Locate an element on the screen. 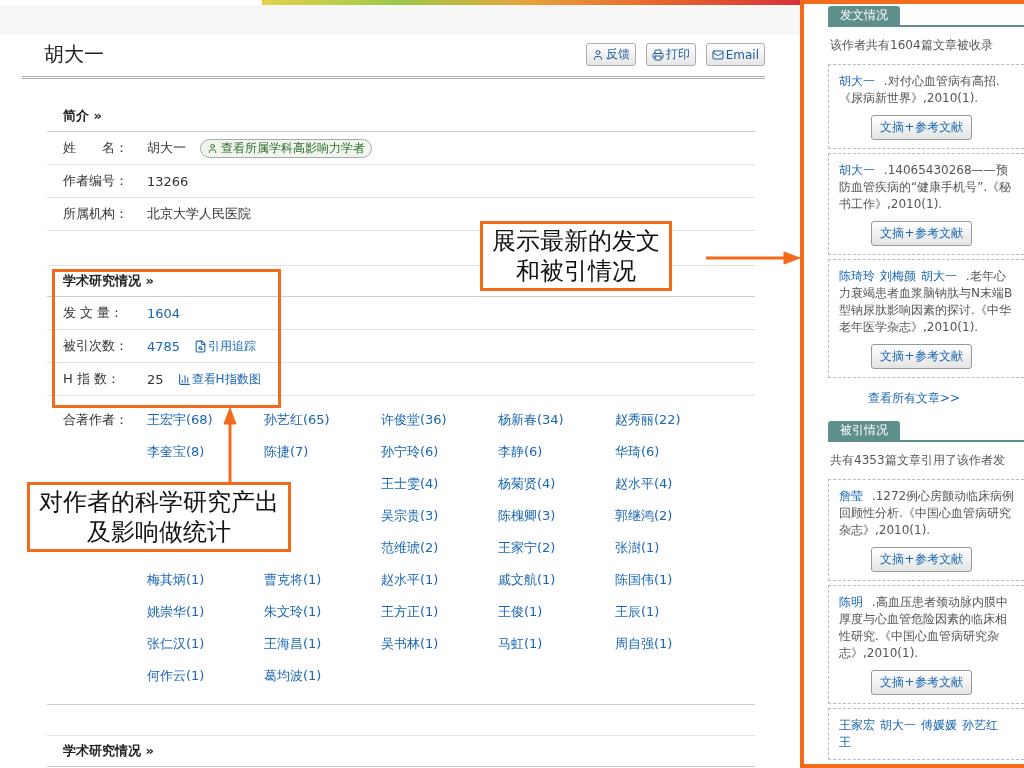 The image size is (1024, 768). article-citation: 胡大一 .14065430268——预防血管疾病的“健康手机号”.《秘书工作》,2010(1). is located at coordinates (926, 187).